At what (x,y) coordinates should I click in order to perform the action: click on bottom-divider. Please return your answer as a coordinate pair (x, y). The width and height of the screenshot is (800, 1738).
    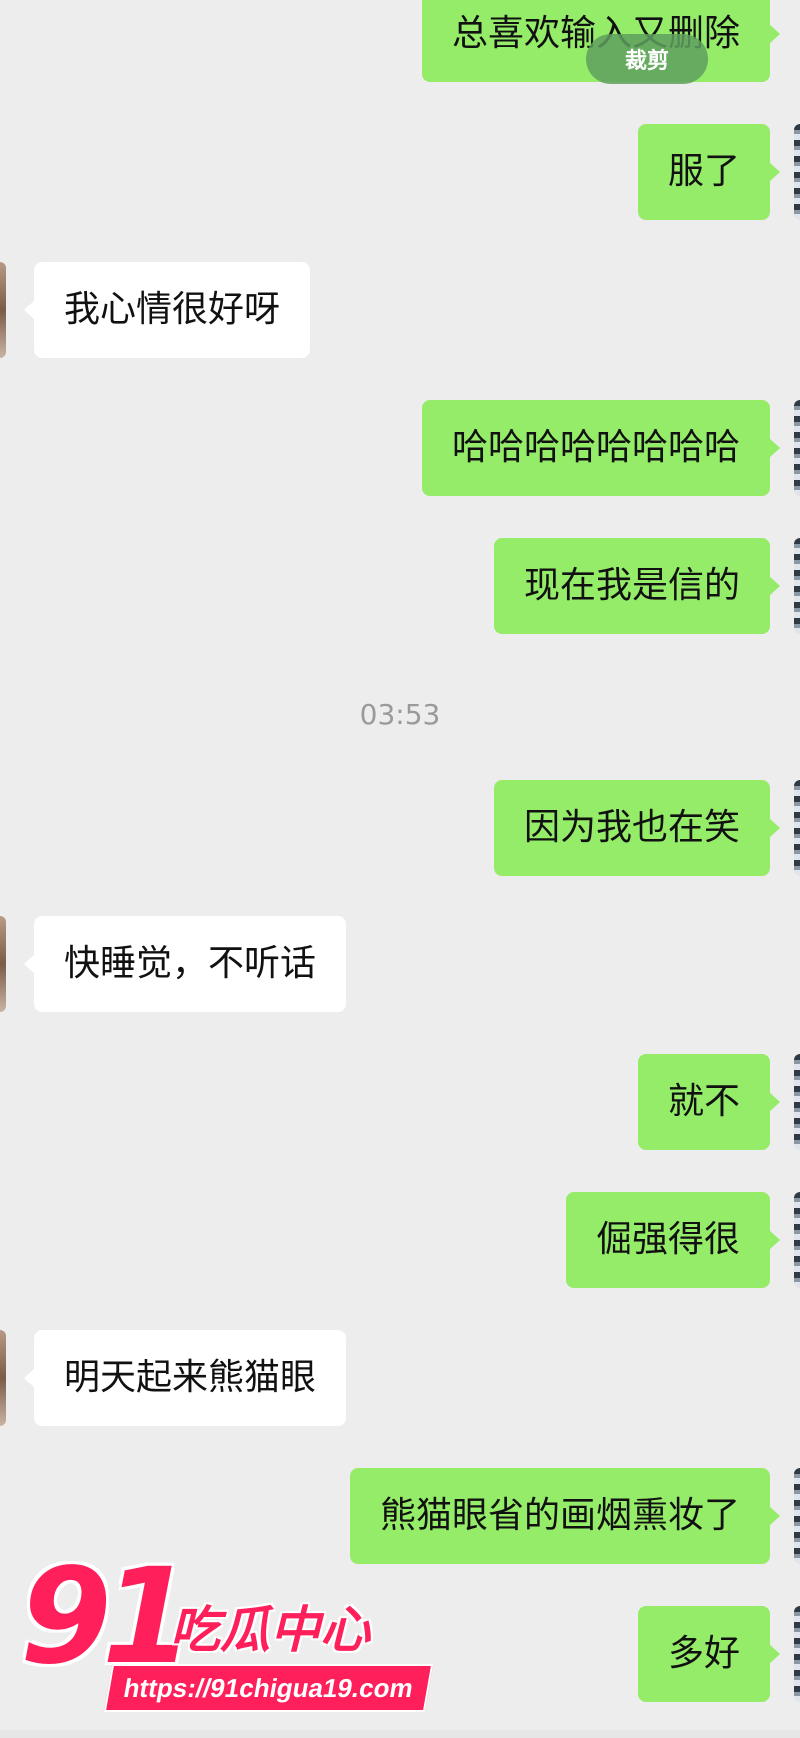
    Looking at the image, I should click on (400, 1734).